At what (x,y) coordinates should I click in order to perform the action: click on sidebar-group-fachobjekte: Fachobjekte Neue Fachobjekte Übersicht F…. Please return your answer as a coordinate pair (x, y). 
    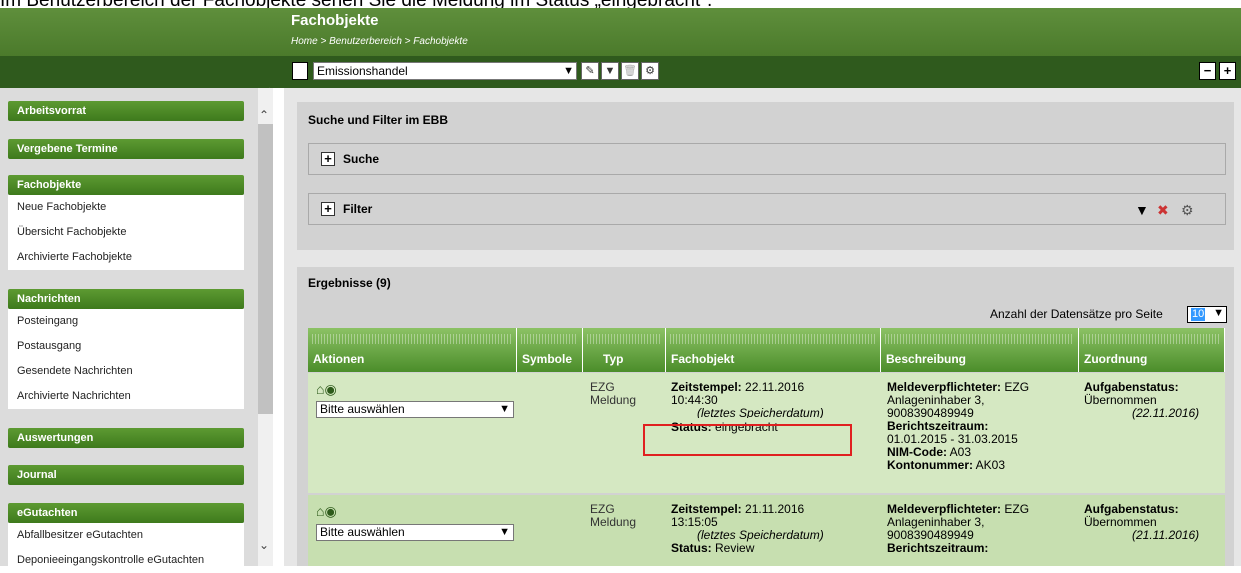
    Looking at the image, I should click on (126, 222).